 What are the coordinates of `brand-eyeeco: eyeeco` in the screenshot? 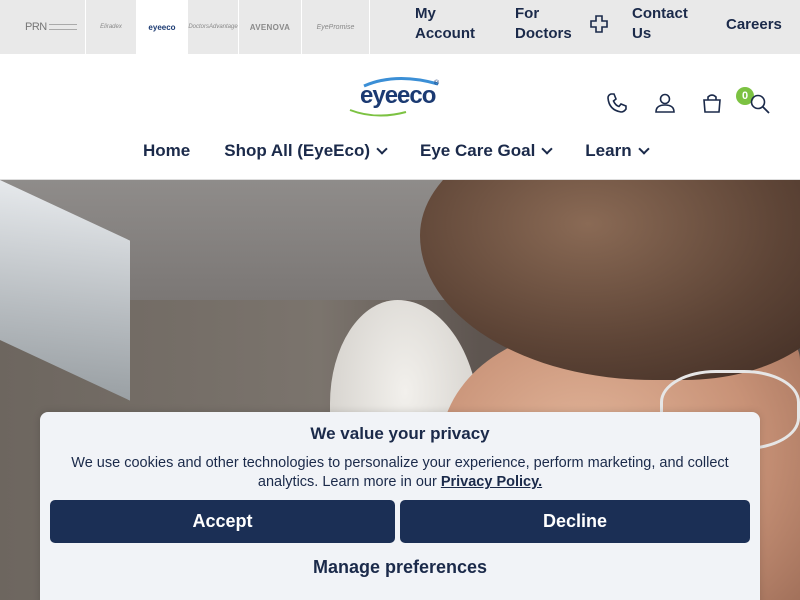 It's located at (162, 27).